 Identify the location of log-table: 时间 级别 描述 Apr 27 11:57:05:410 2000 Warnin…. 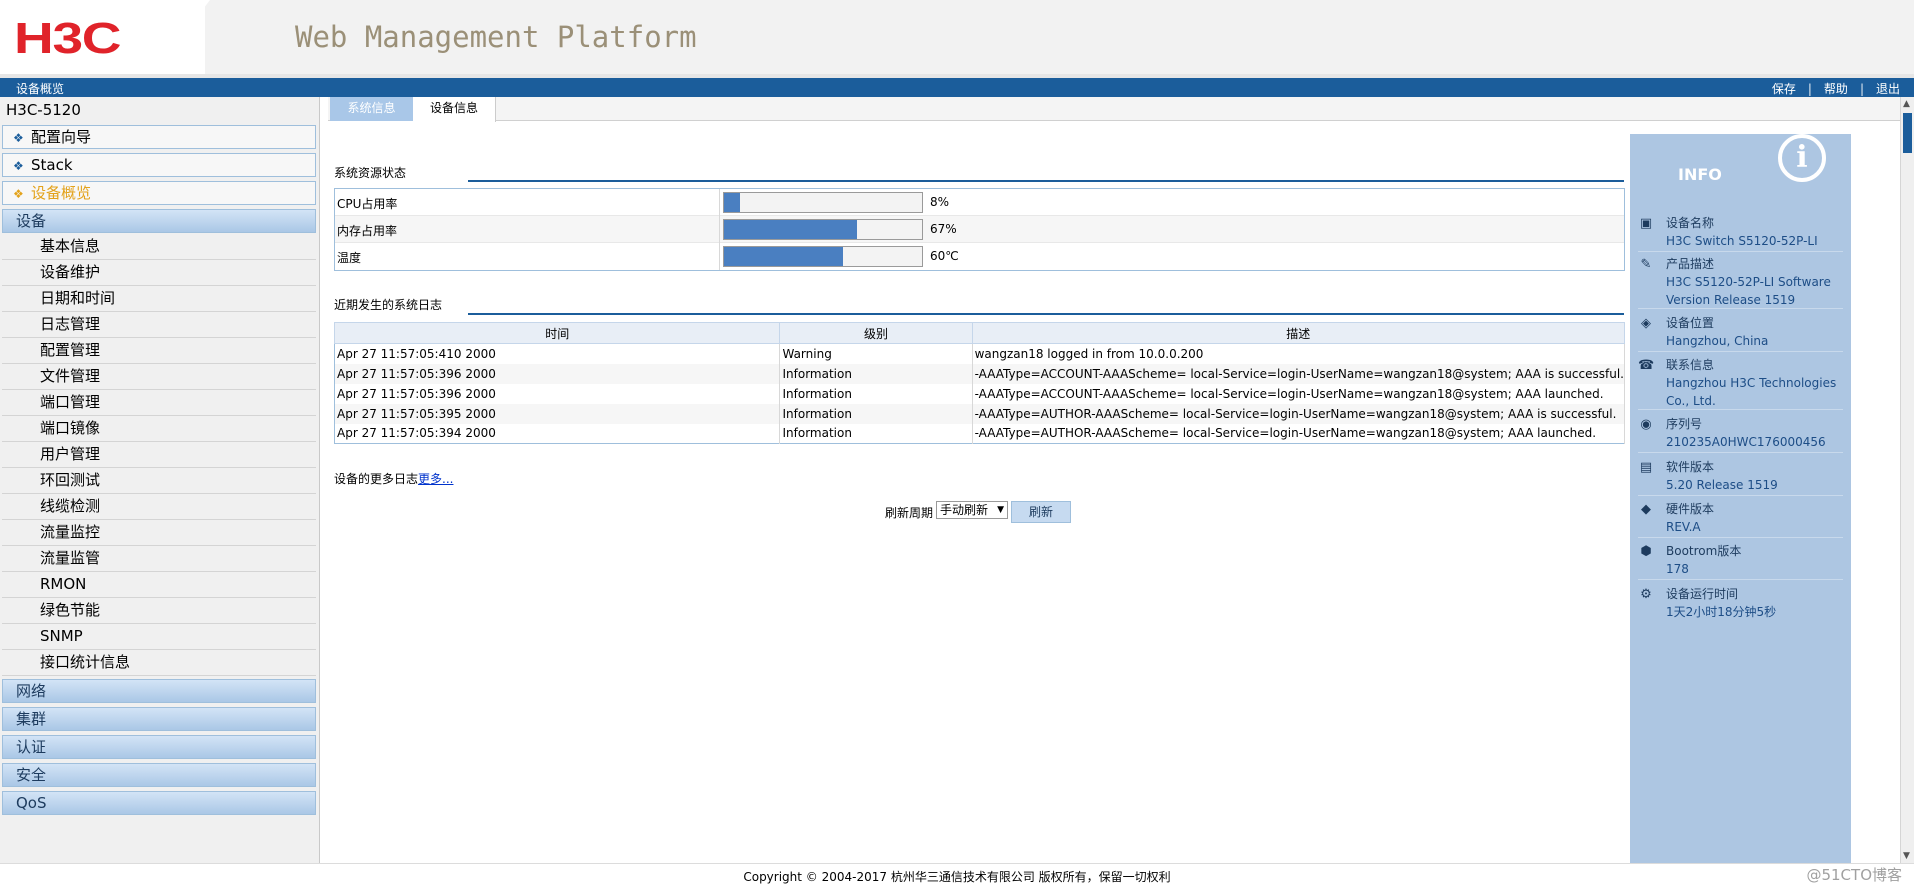
(979, 383).